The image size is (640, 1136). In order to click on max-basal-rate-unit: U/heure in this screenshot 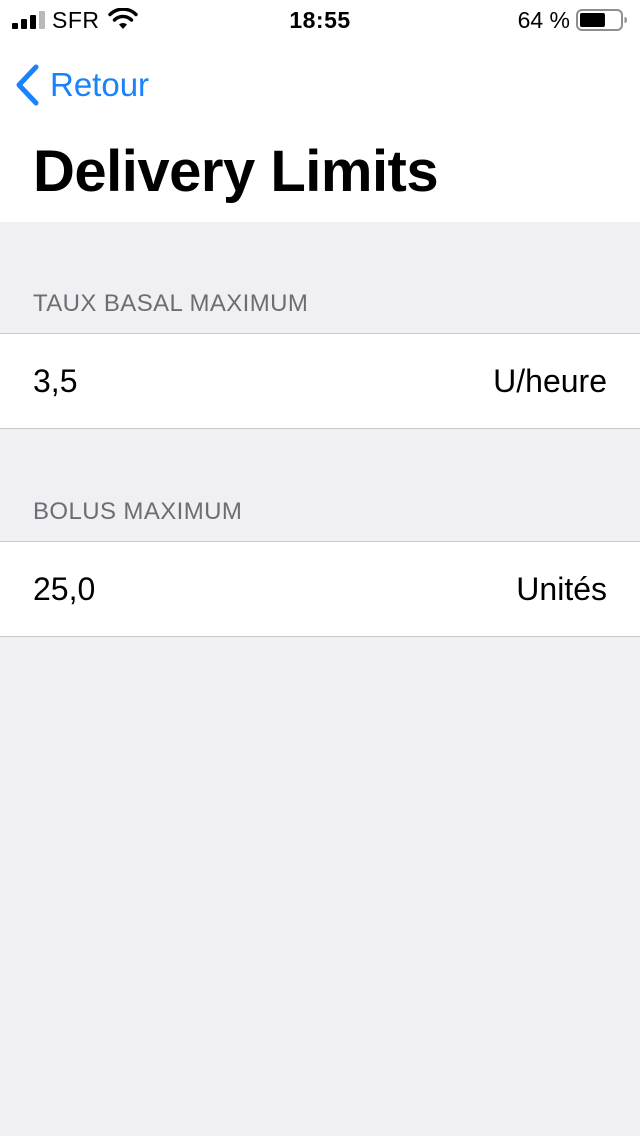, I will do `click(550, 381)`.